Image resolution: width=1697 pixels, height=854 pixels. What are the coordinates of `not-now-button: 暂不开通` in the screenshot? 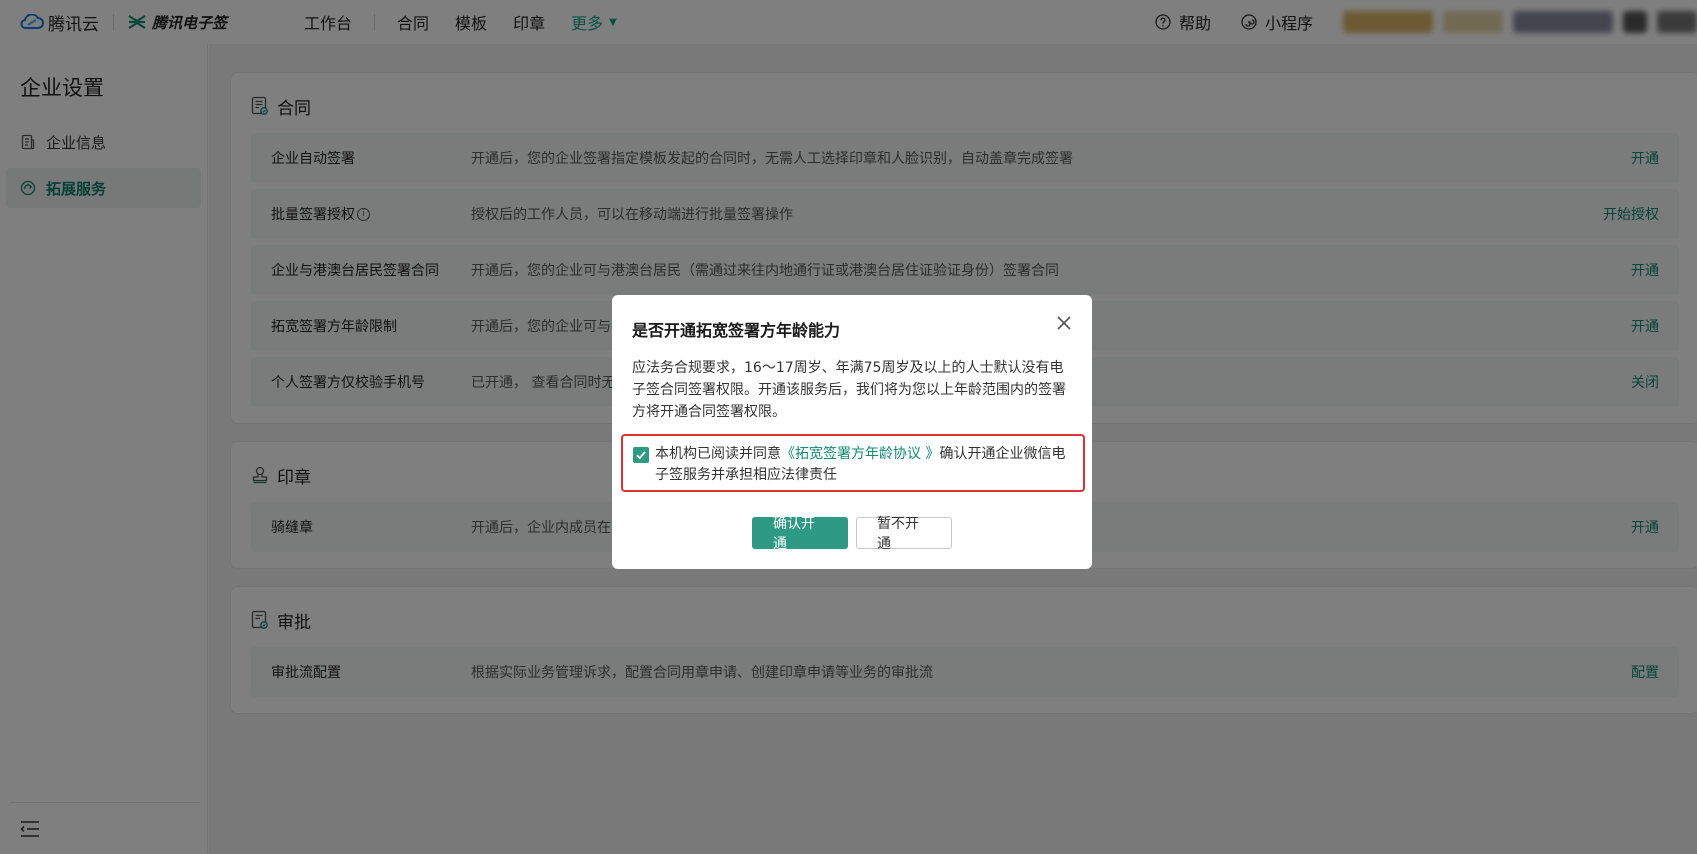 It's located at (904, 534).